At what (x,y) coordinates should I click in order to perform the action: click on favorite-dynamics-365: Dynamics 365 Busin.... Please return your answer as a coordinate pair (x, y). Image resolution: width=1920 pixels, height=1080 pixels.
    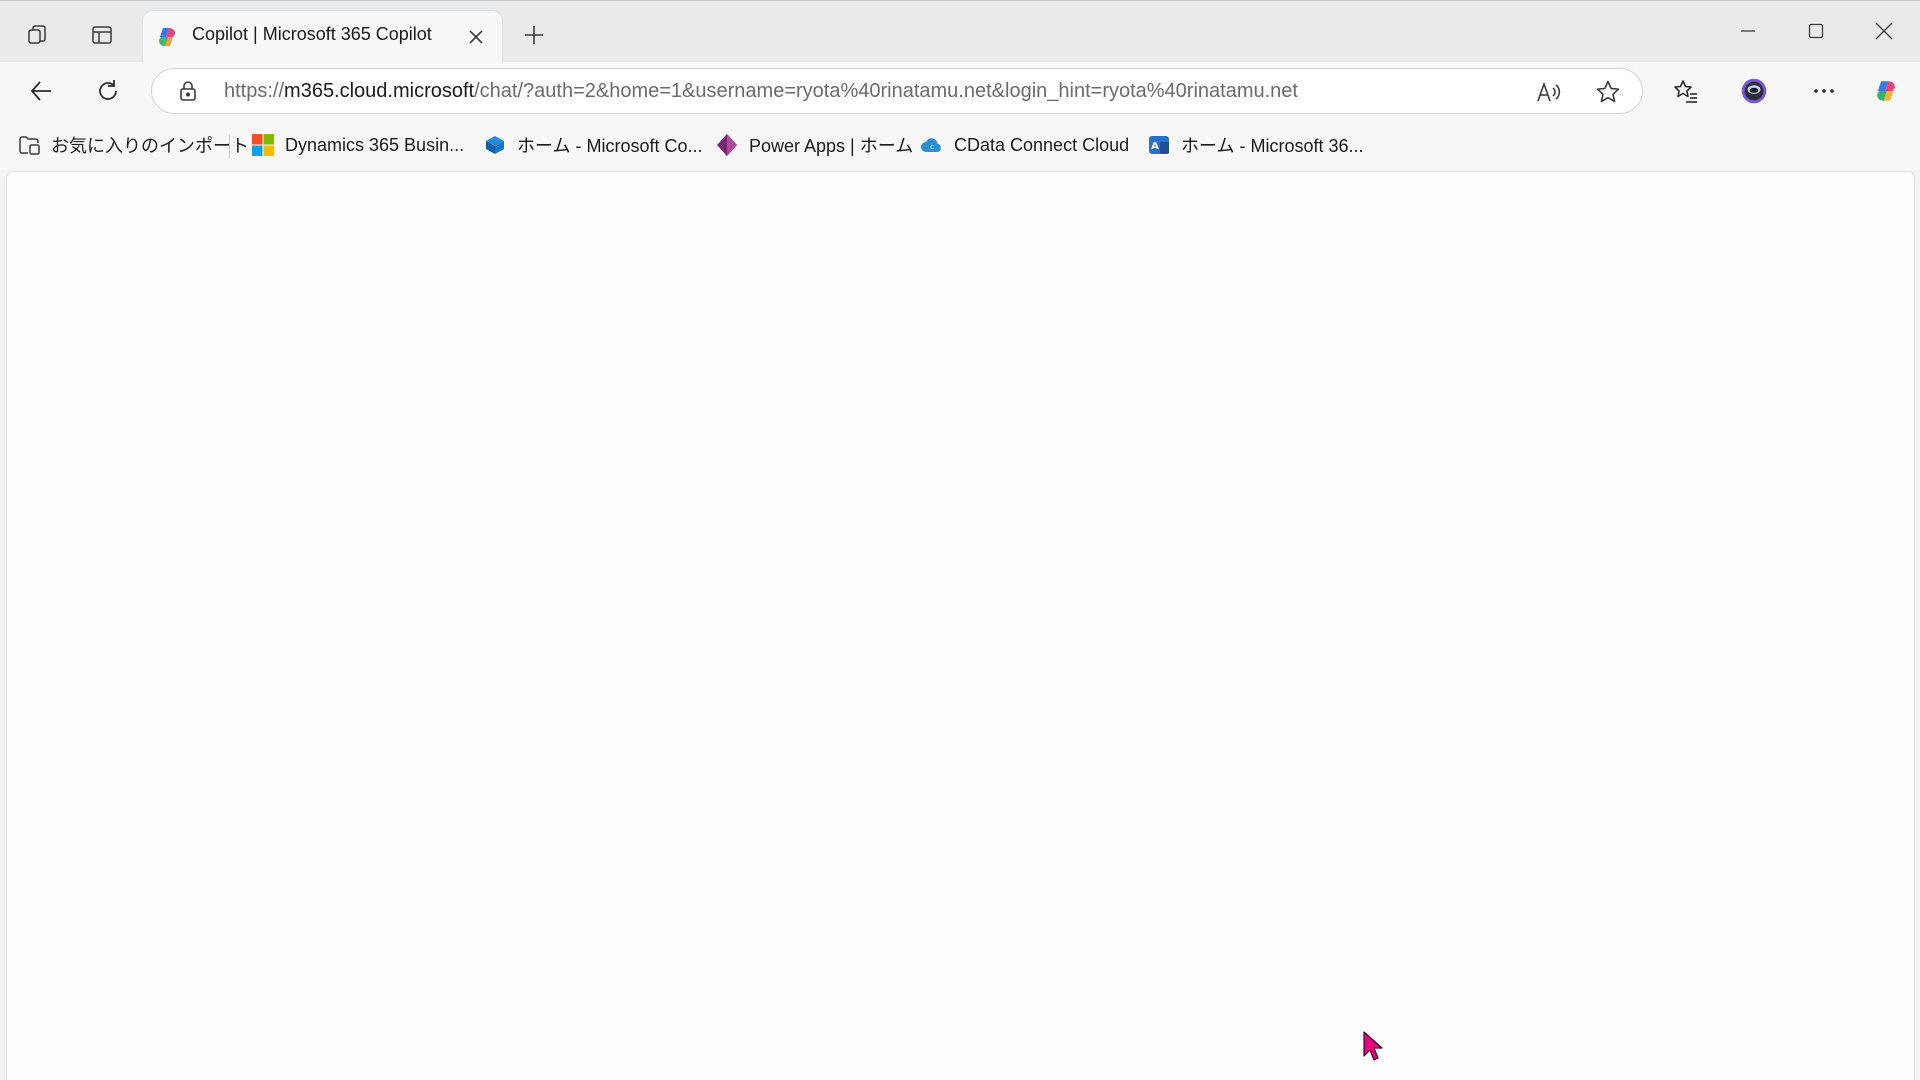
    Looking at the image, I should click on (357, 145).